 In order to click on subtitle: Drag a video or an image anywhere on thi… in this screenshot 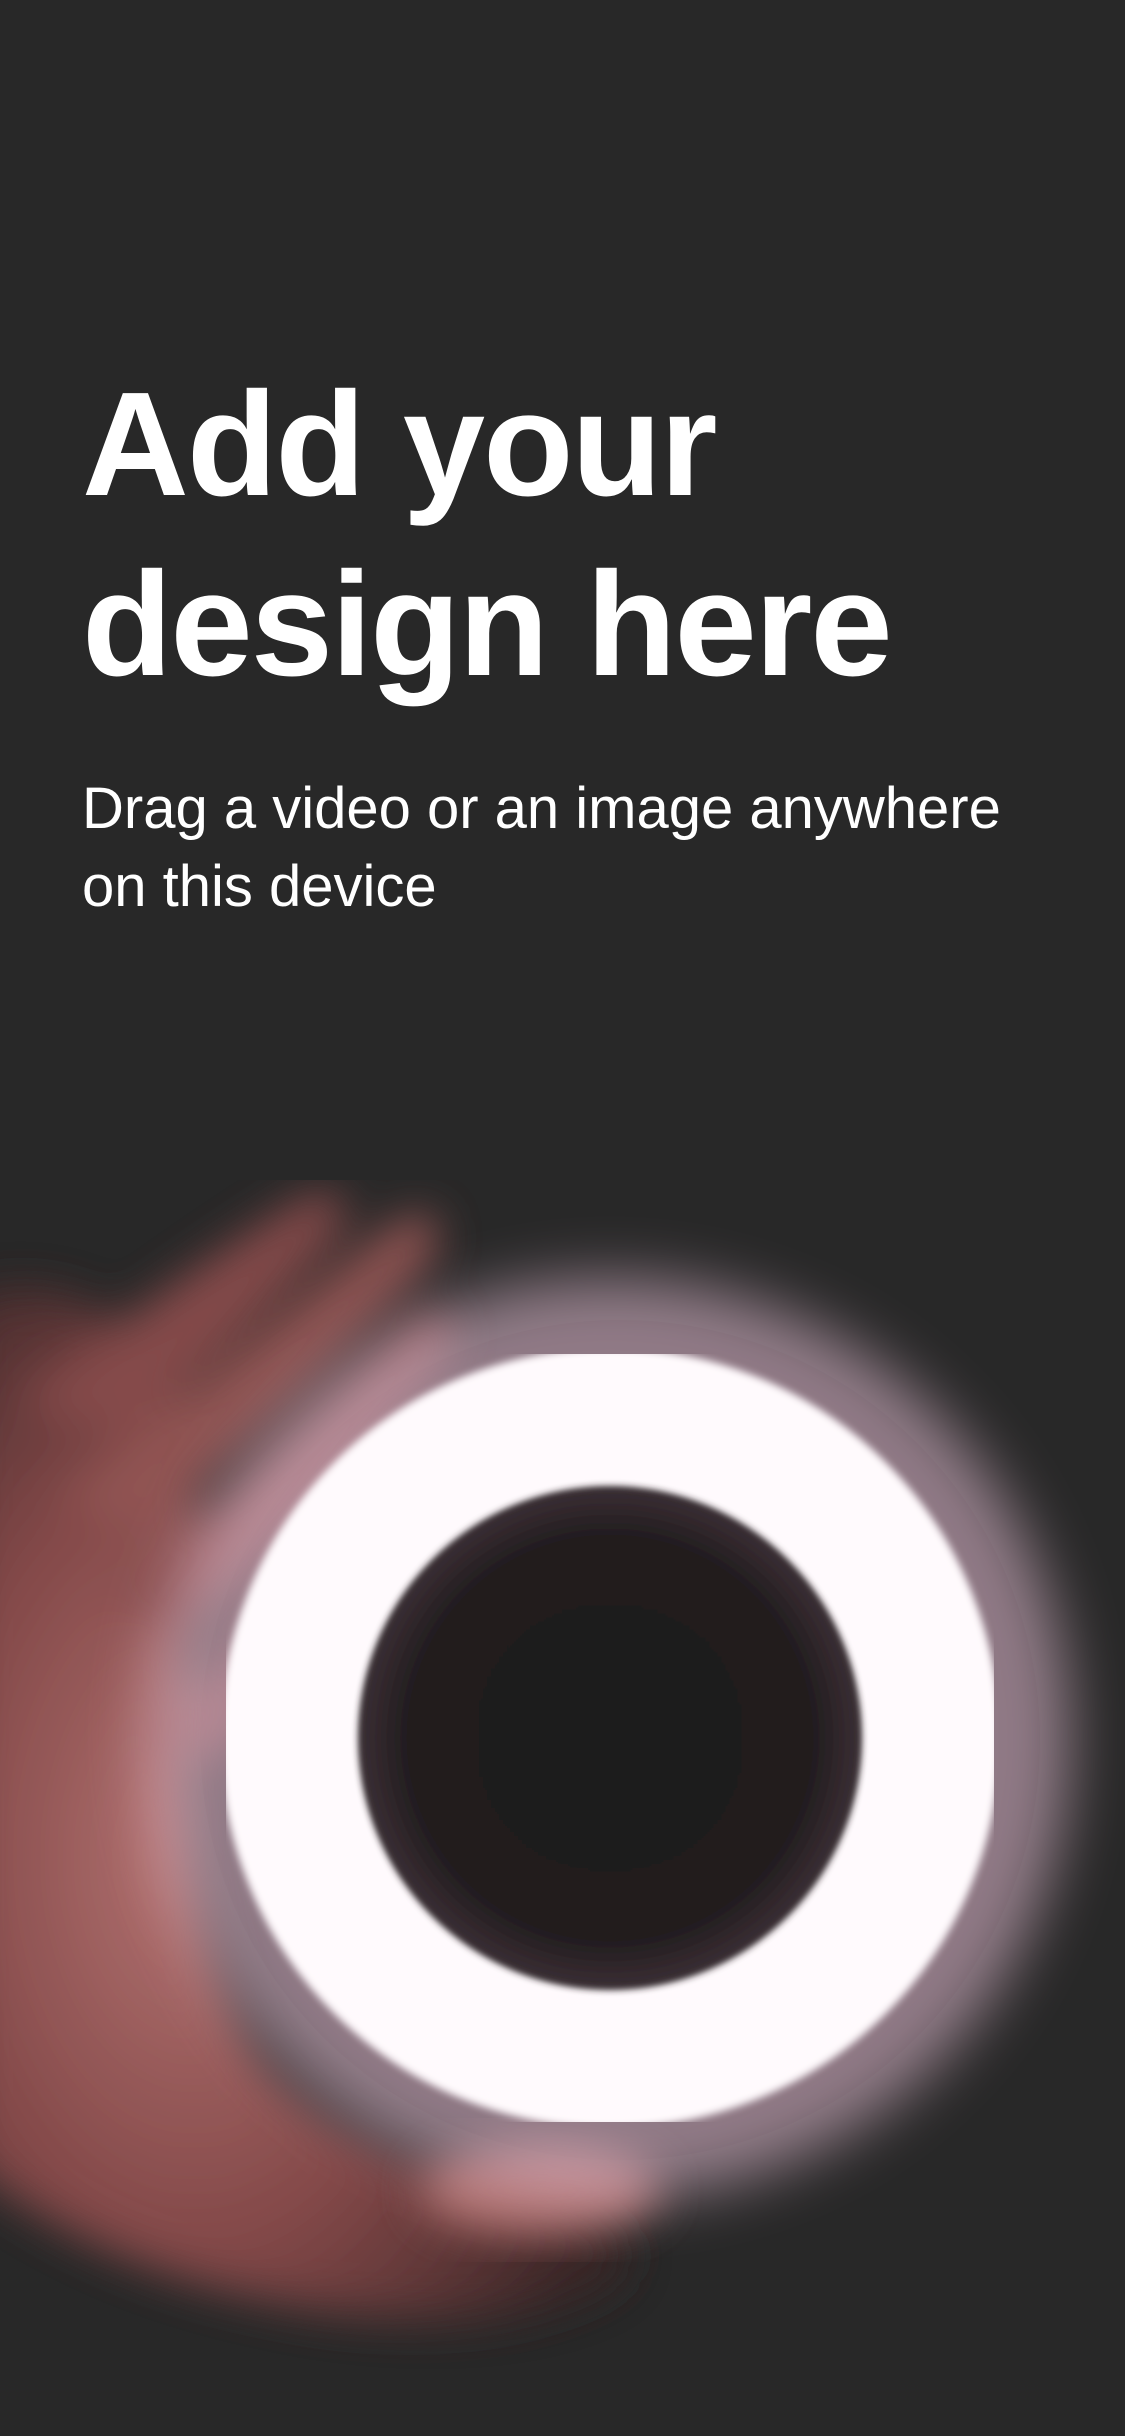, I will do `click(582, 848)`.